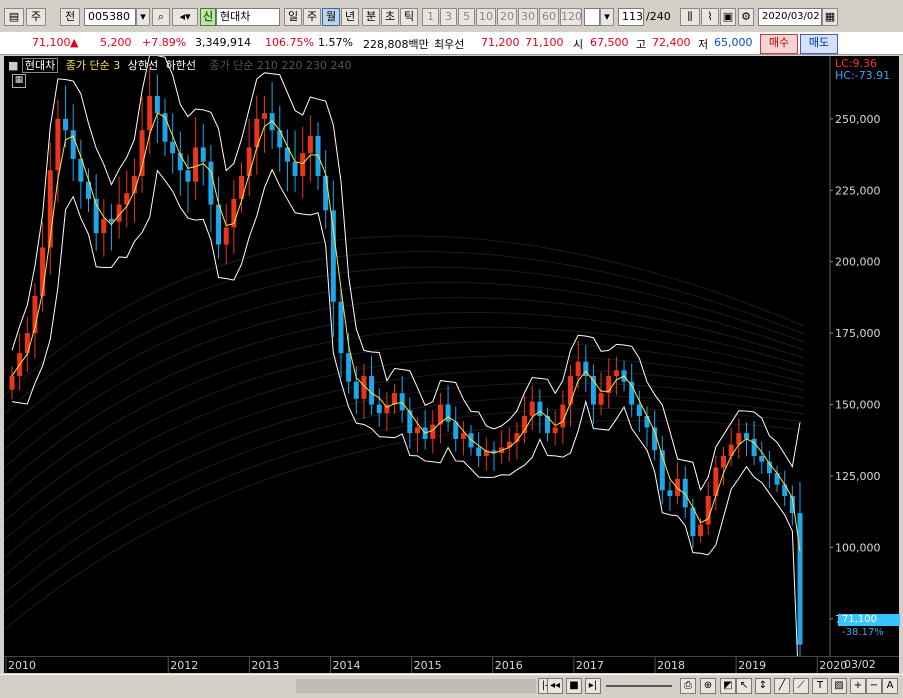  Describe the element at coordinates (820, 686) in the screenshot. I see `text-tool-icon: T` at that location.